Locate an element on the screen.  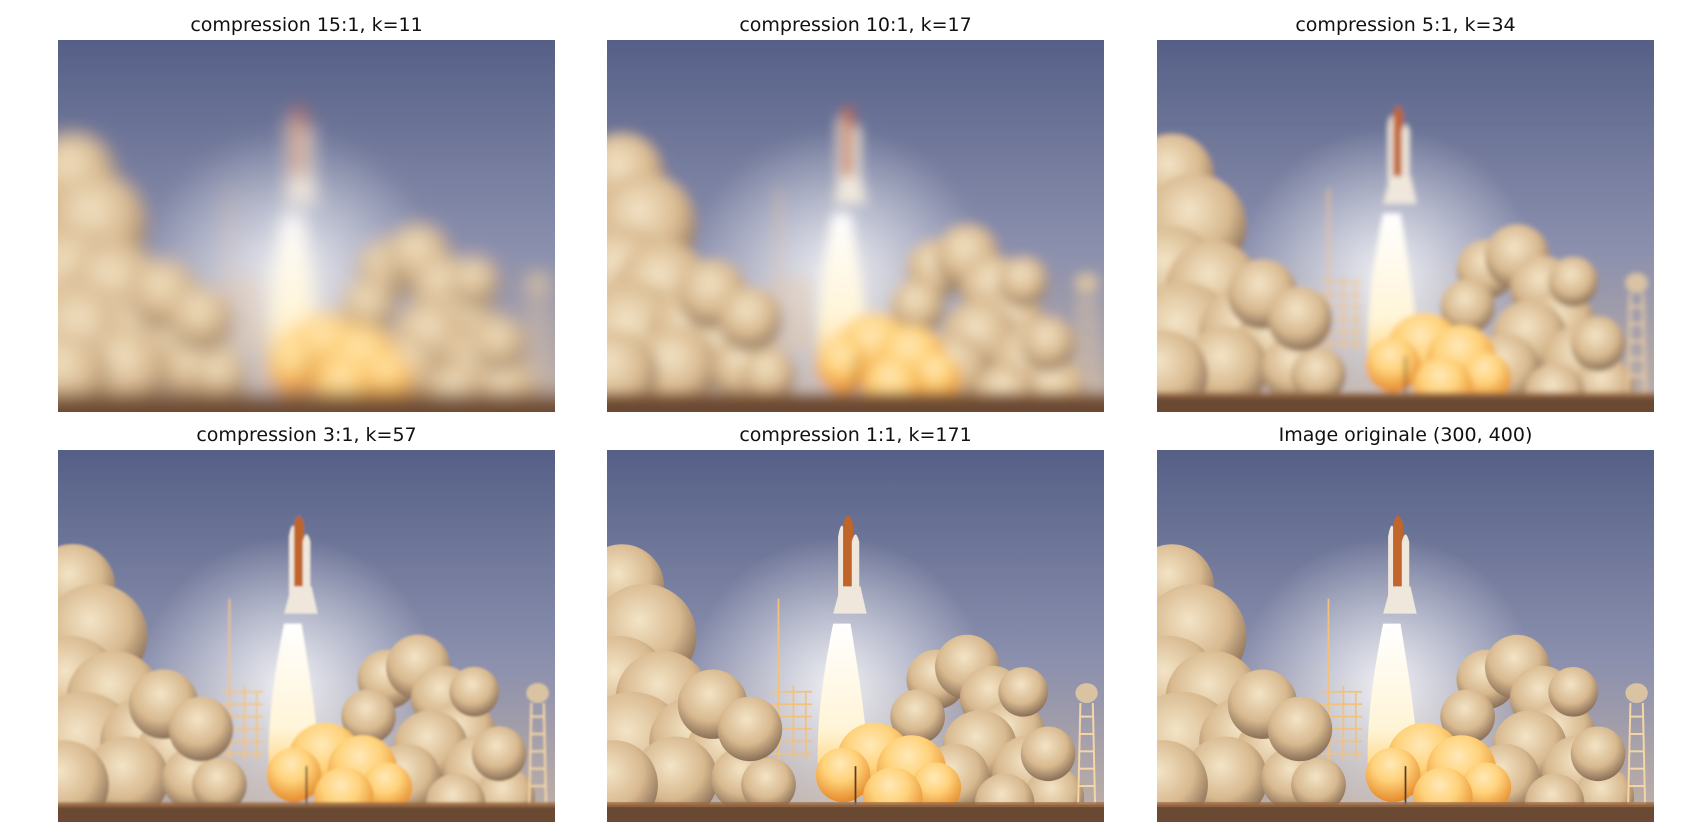
panel-title: compression 3:1, k=57 is located at coordinates (306, 435).